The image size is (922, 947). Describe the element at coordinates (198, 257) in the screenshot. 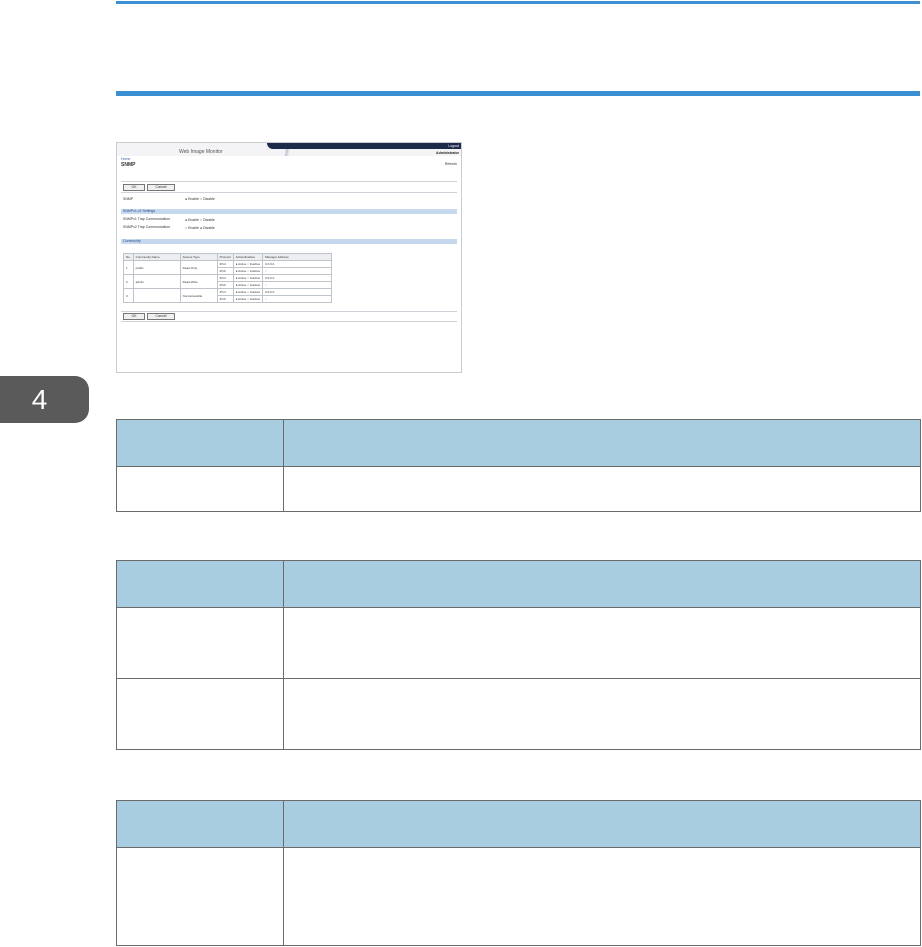

I see `col-access-type: Access Type` at that location.